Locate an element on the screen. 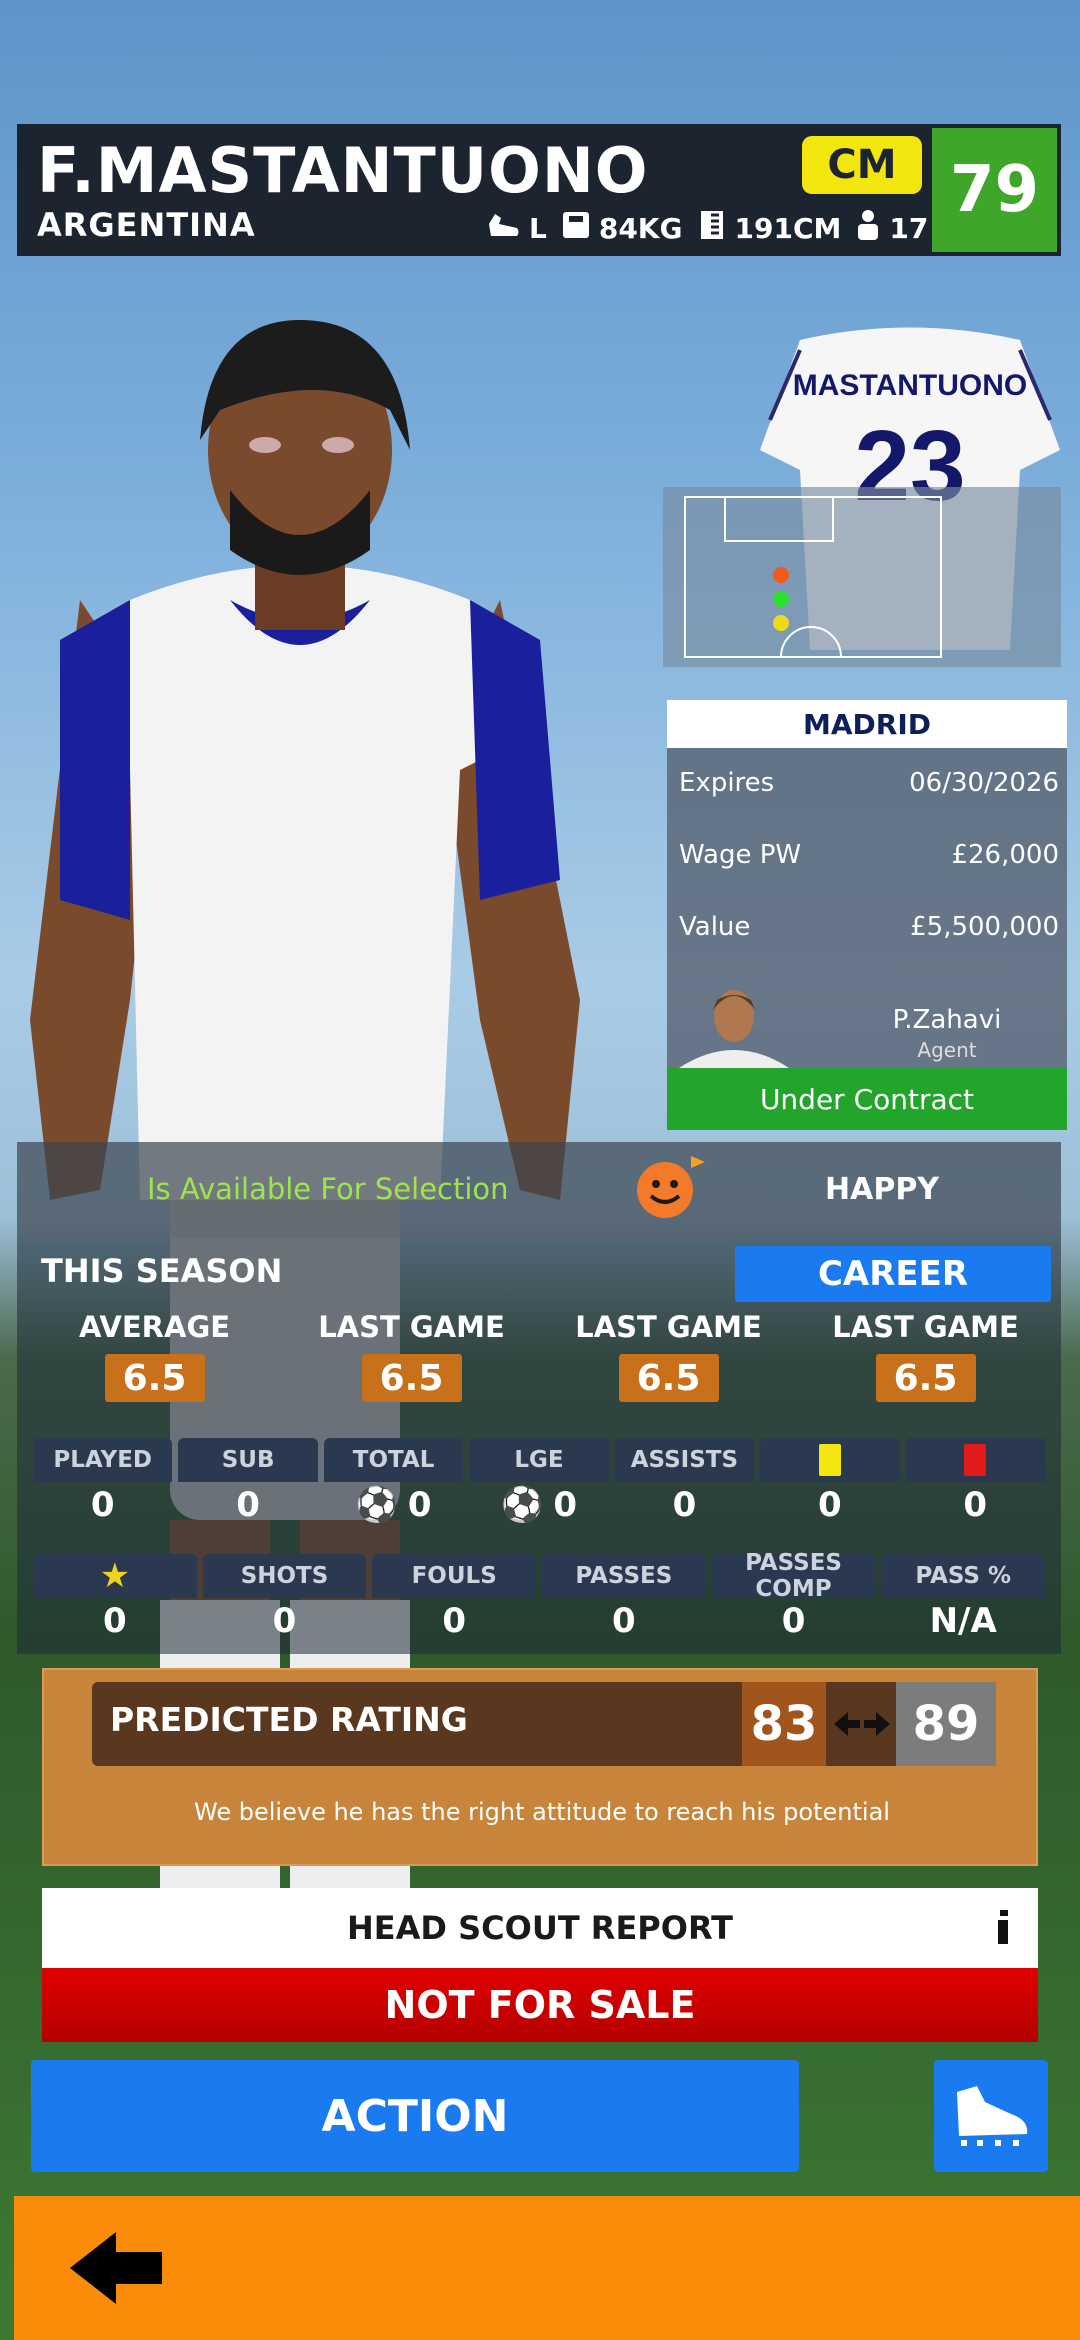  player-attributes: L 84KG 191CM 17 is located at coordinates (707, 228).